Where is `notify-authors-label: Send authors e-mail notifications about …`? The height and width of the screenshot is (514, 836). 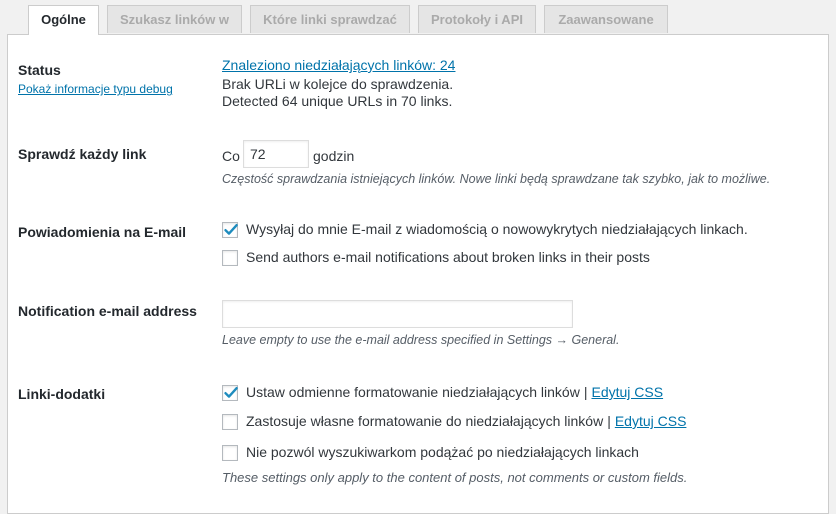
notify-authors-label: Send authors e-mail notifications about … is located at coordinates (448, 257).